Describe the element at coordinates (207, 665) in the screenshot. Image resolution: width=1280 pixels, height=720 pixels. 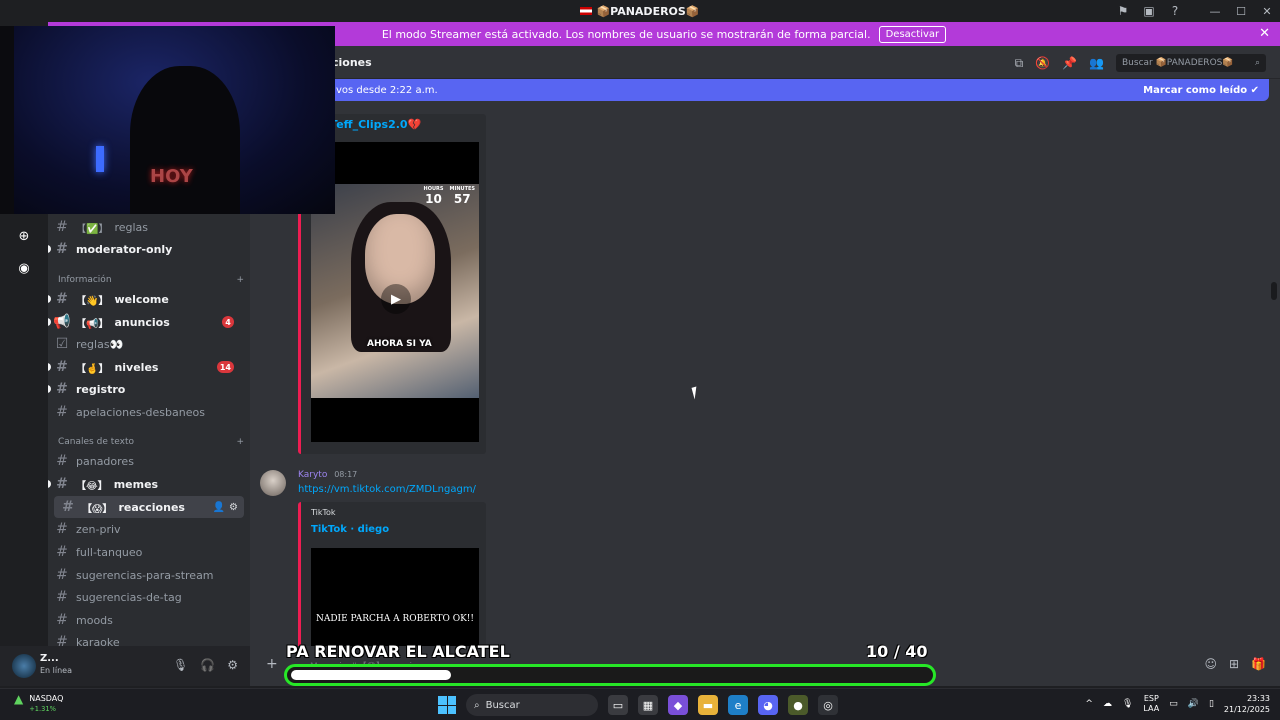
I see `headphones-icon: 🎧` at that location.